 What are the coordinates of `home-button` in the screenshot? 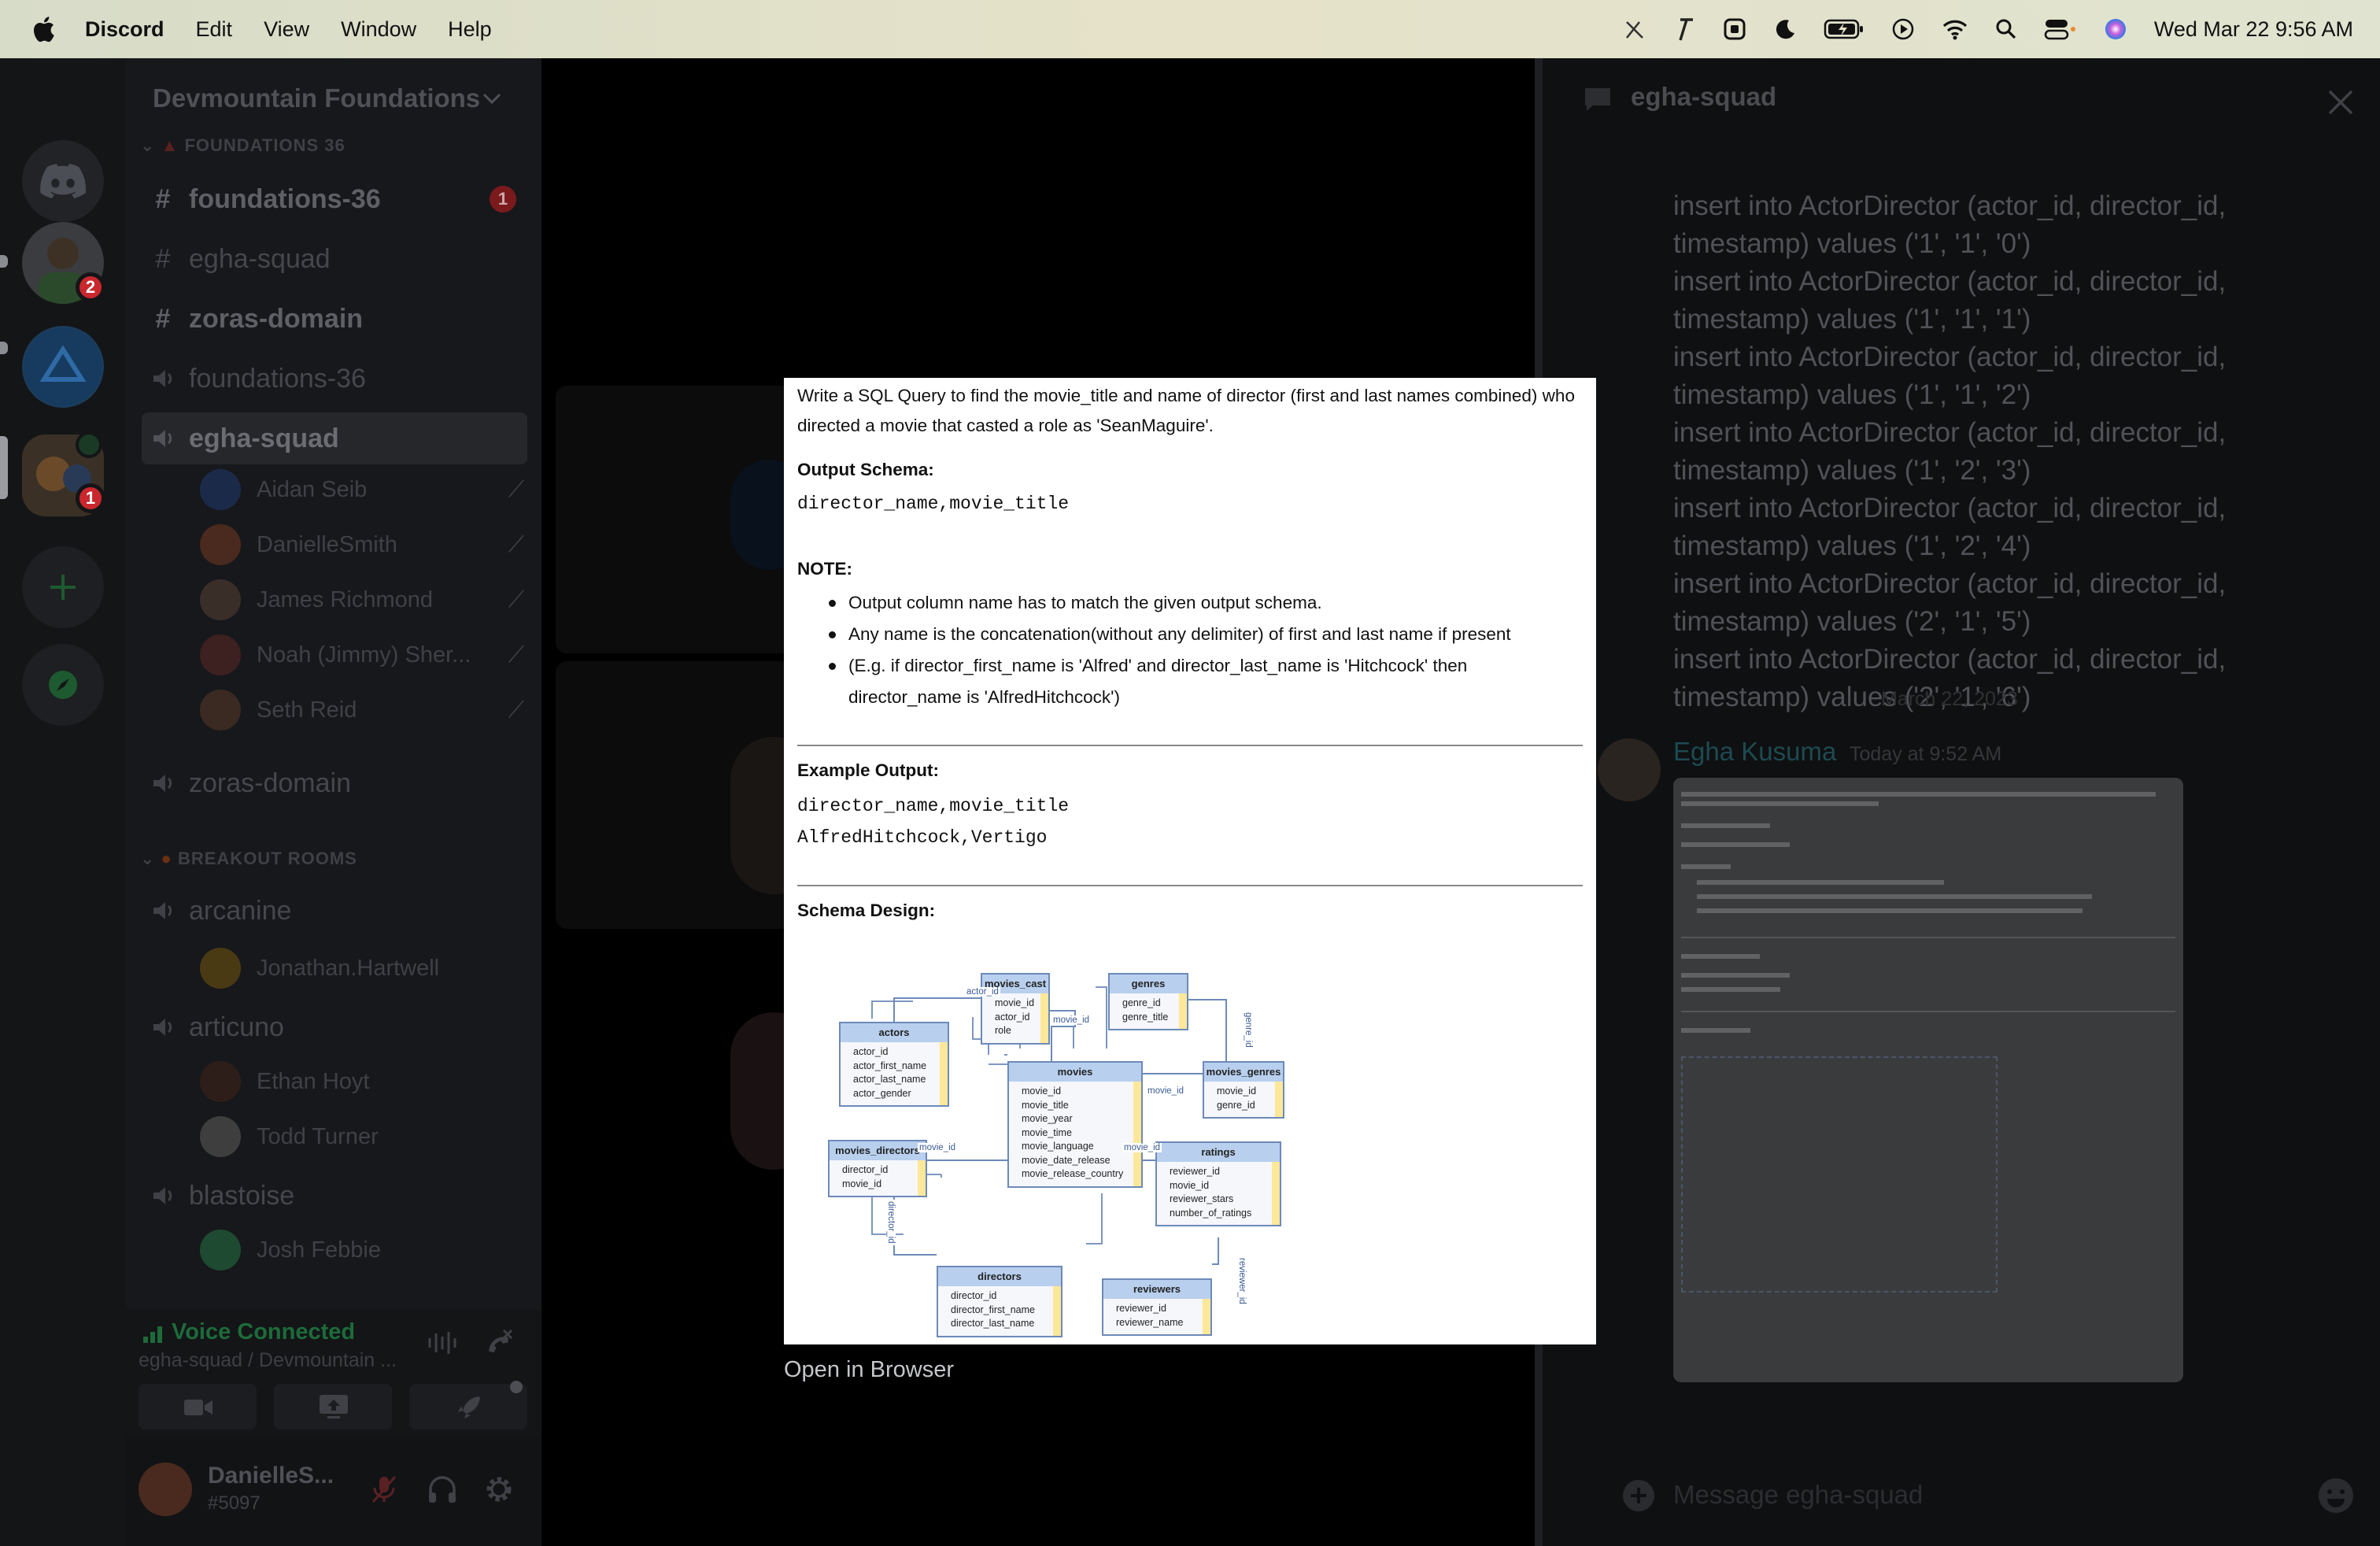 It's located at (63, 181).